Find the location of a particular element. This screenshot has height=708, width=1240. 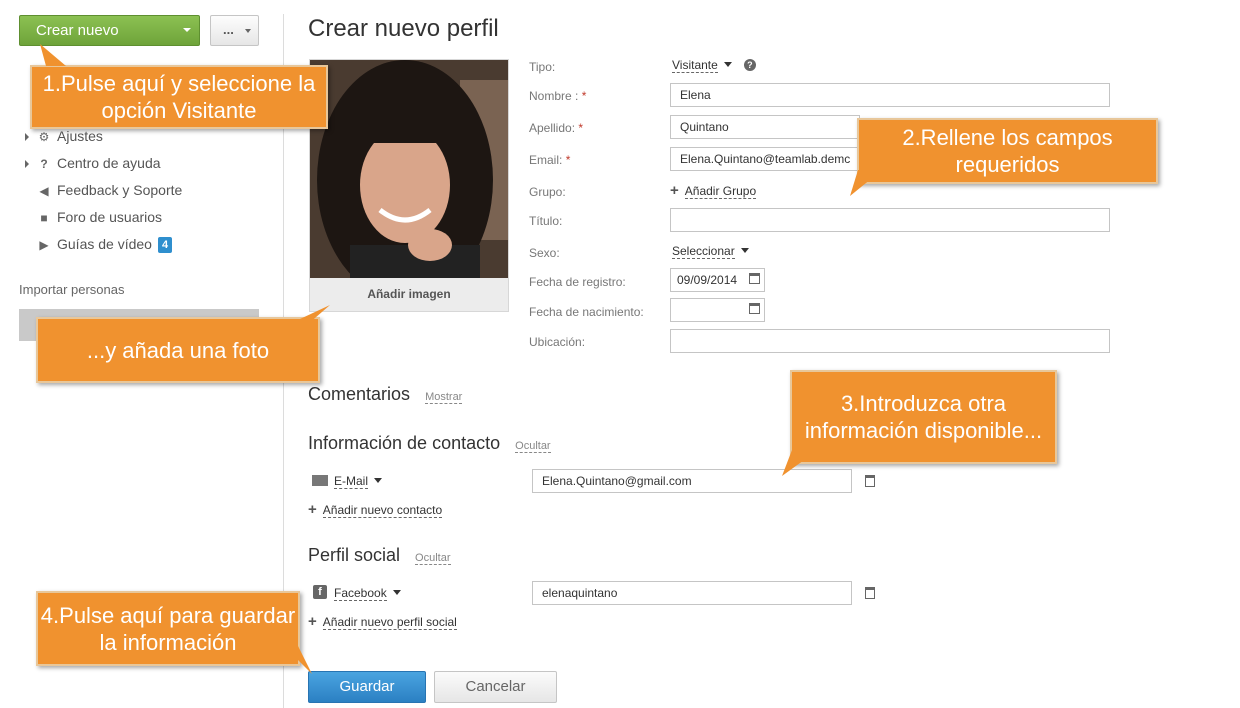

add-social-label: Añadir nuevo perfil social is located at coordinates (389, 622).